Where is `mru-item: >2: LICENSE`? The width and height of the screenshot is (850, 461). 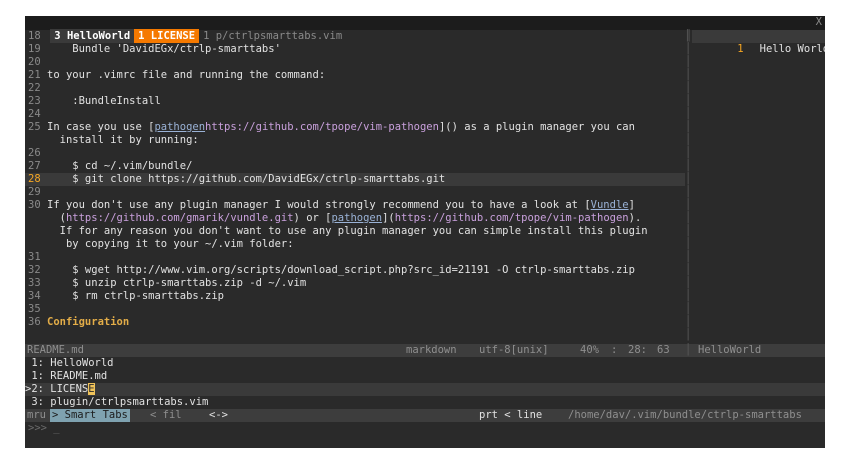 mru-item: >2: LICENSE is located at coordinates (425, 389).